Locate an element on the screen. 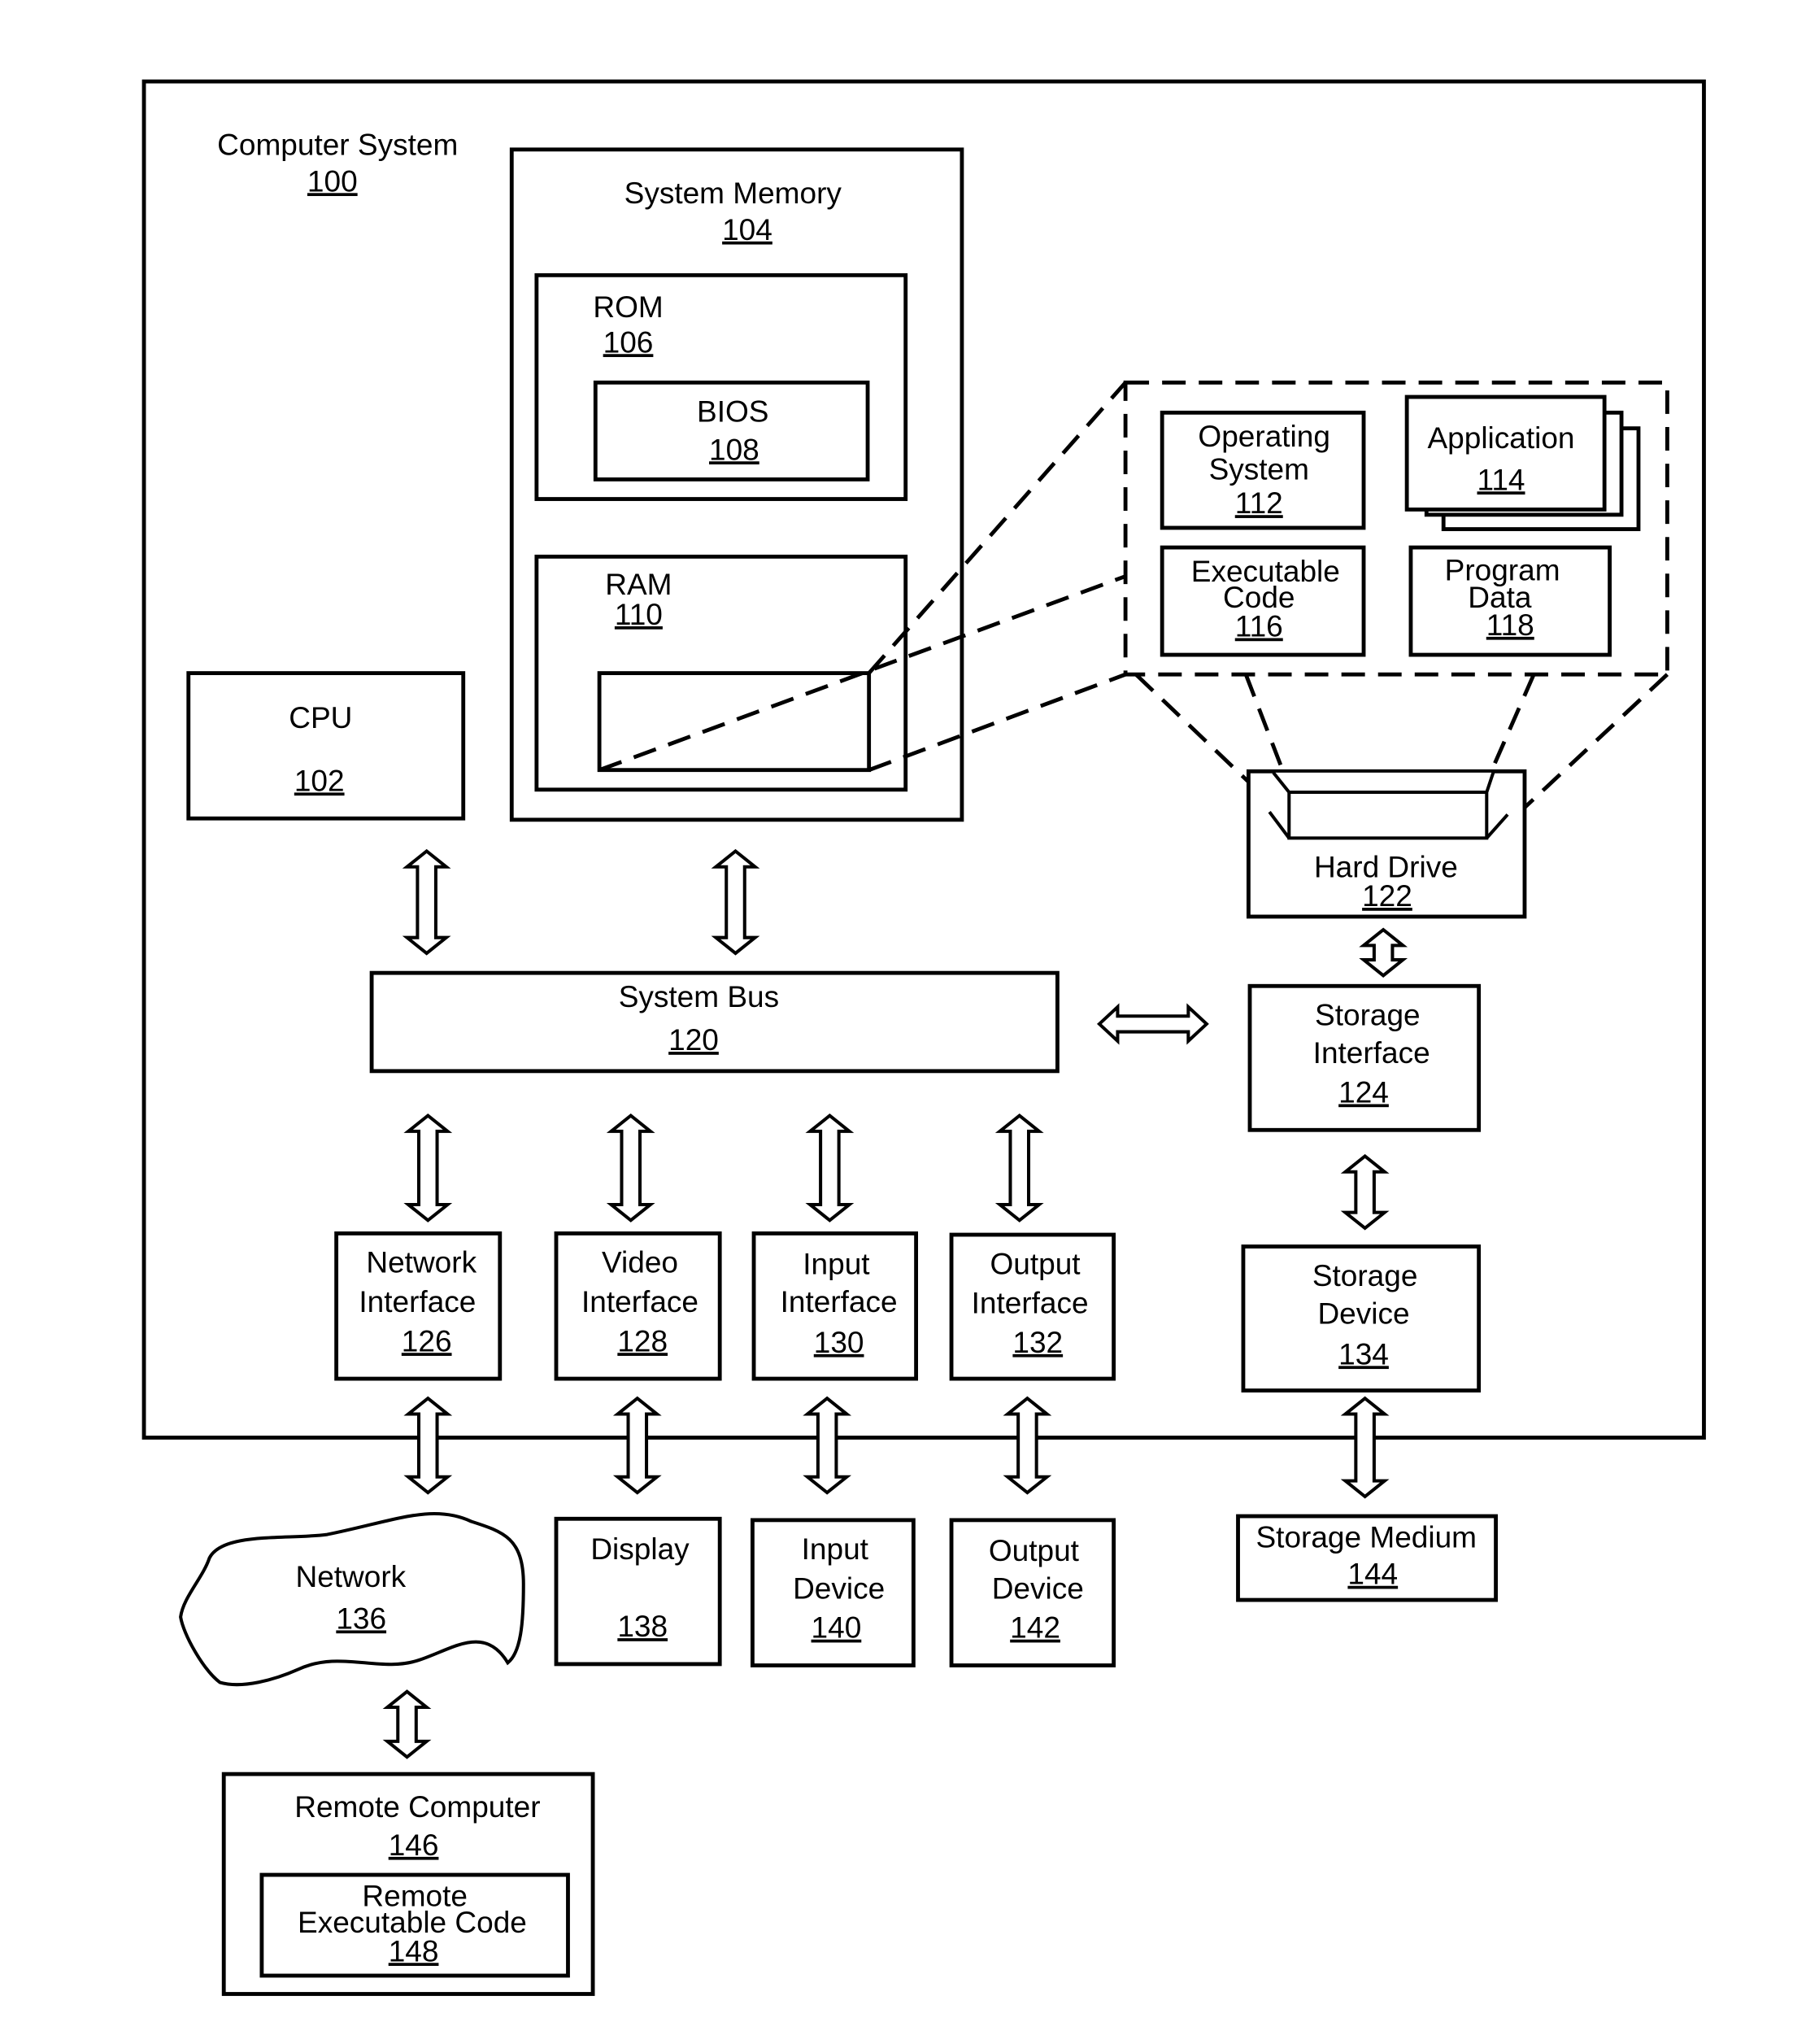  input-interface-line2: Interface is located at coordinates (839, 1301).